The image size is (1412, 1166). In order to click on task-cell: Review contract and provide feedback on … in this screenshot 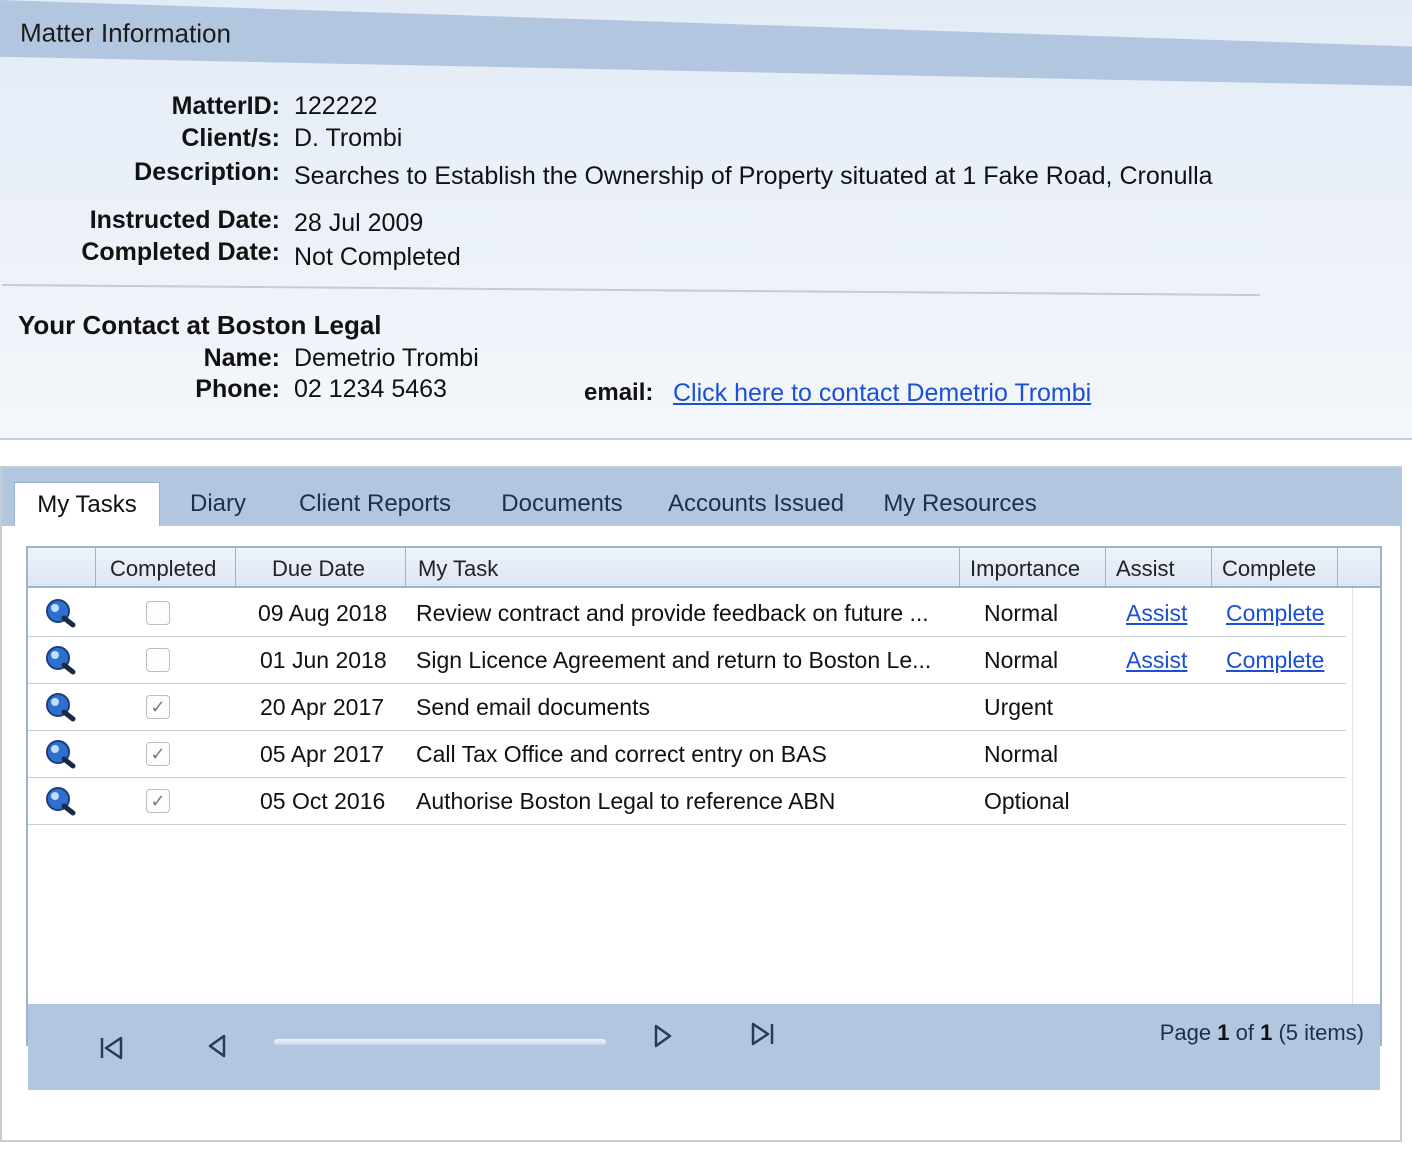, I will do `click(672, 613)`.